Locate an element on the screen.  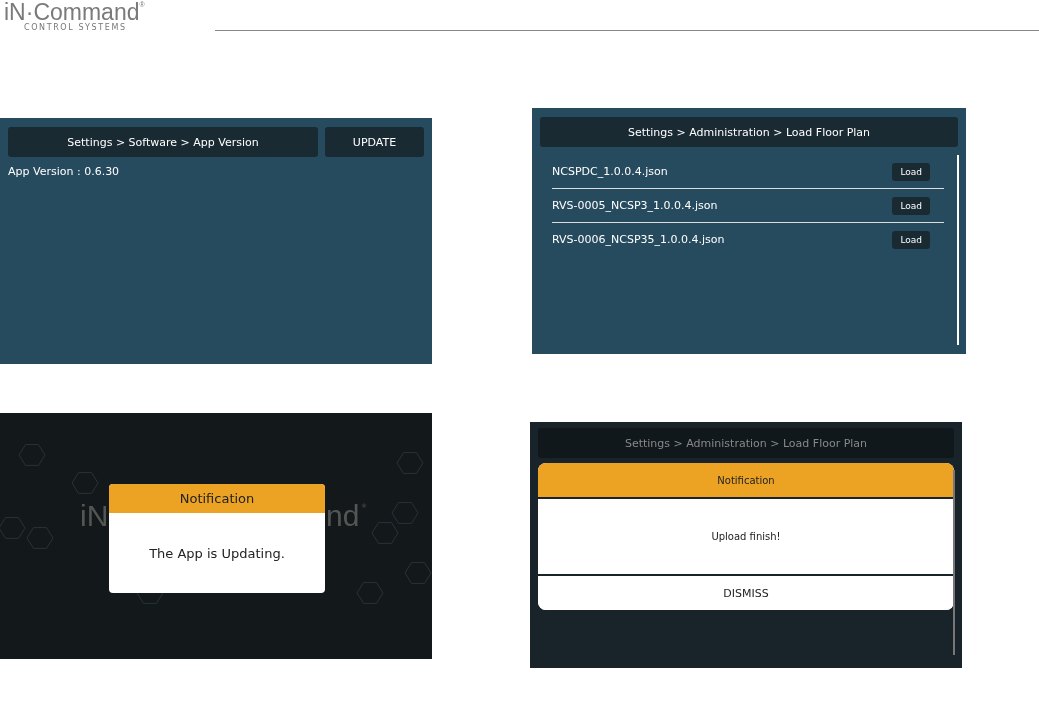
background-logo-text: iN is located at coordinates (94, 516).